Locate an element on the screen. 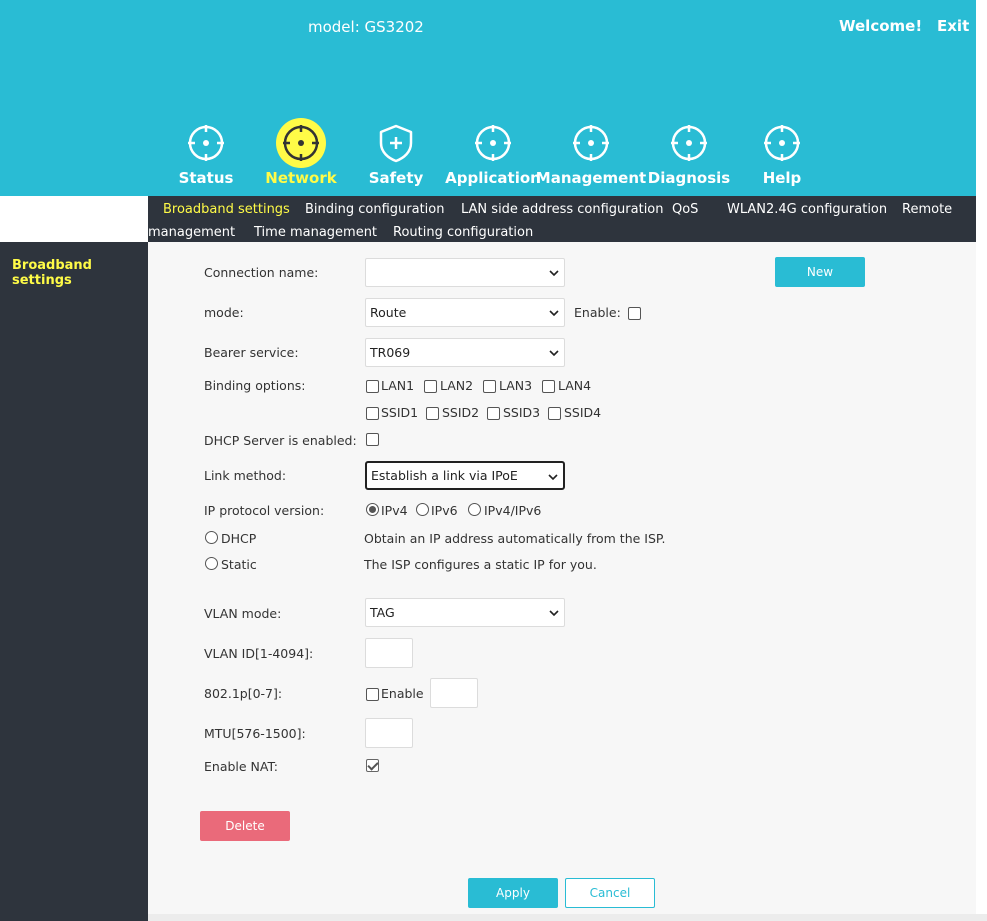 The image size is (987, 921). binding-ssid1-label: SSID1 is located at coordinates (400, 412).